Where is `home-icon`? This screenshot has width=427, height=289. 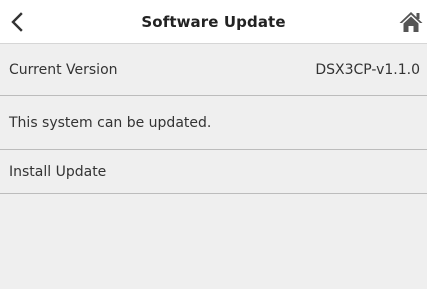 home-icon is located at coordinates (411, 22).